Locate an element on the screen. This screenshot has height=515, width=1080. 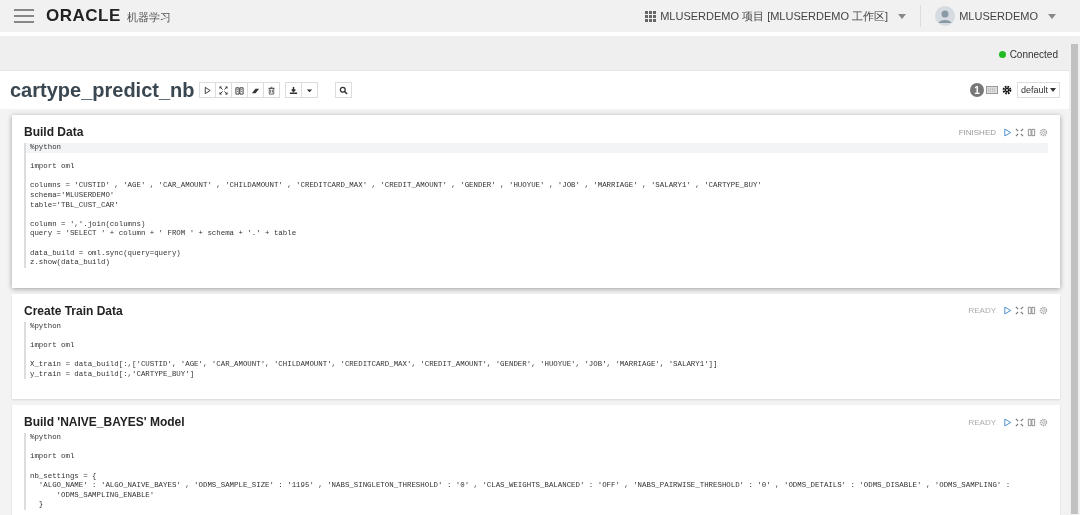
download-icon is located at coordinates (293, 90).